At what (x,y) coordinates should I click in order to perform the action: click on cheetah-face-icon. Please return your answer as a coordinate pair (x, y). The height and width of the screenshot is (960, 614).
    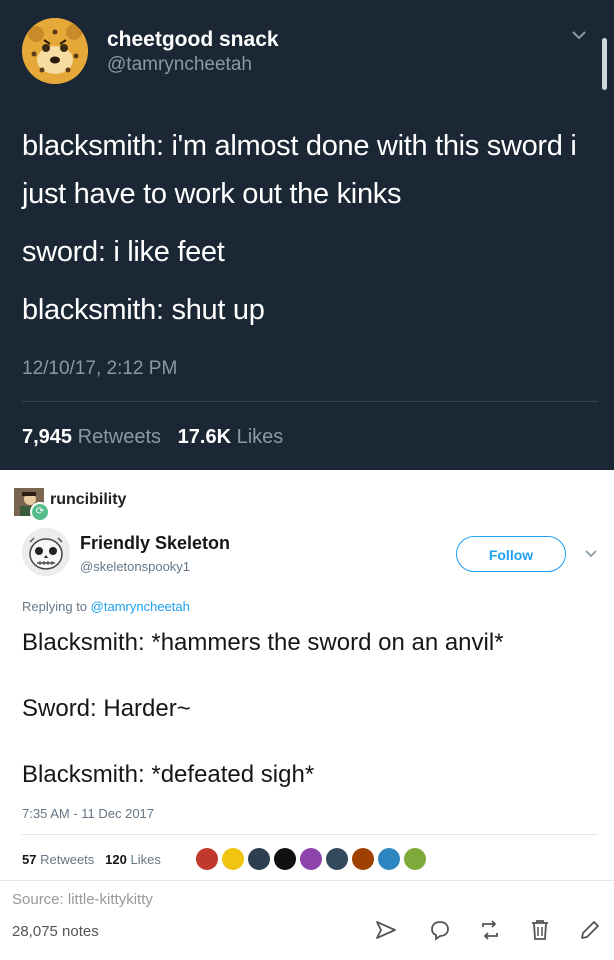
    Looking at the image, I should click on (55, 51).